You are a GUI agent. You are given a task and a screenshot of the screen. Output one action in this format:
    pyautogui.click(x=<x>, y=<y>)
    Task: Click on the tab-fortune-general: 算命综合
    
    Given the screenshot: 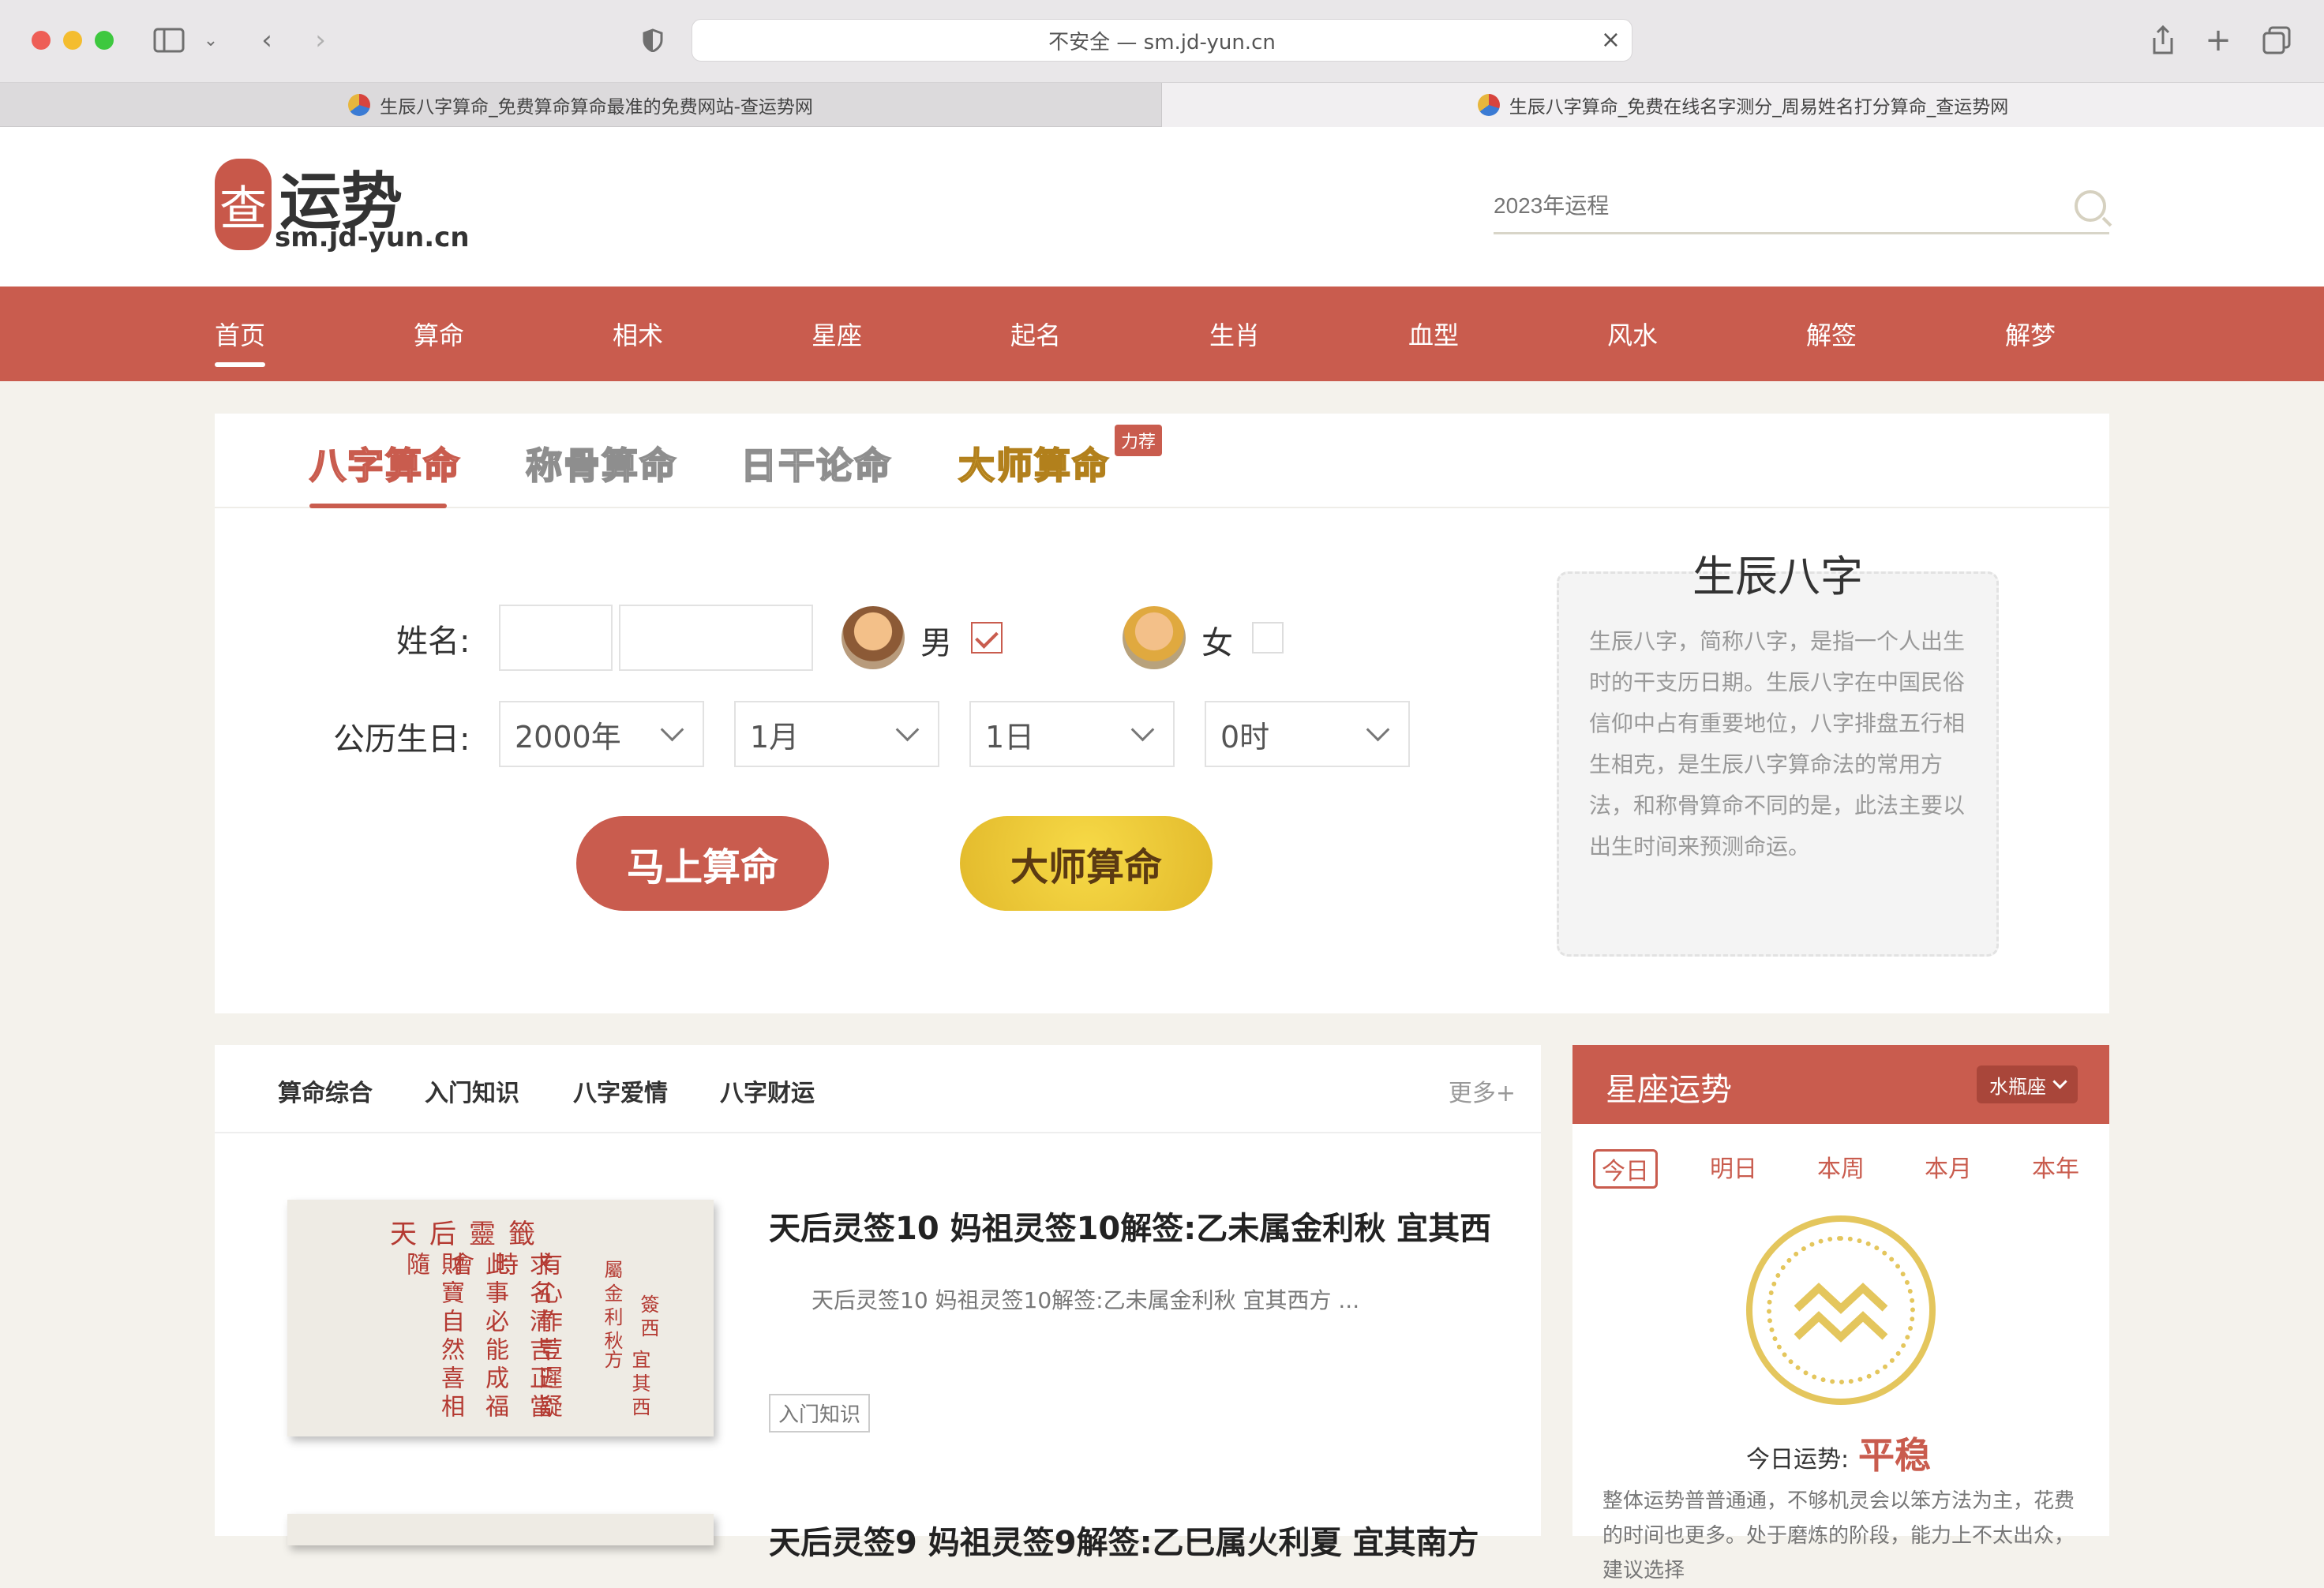 What is the action you would take?
    pyautogui.click(x=325, y=1090)
    